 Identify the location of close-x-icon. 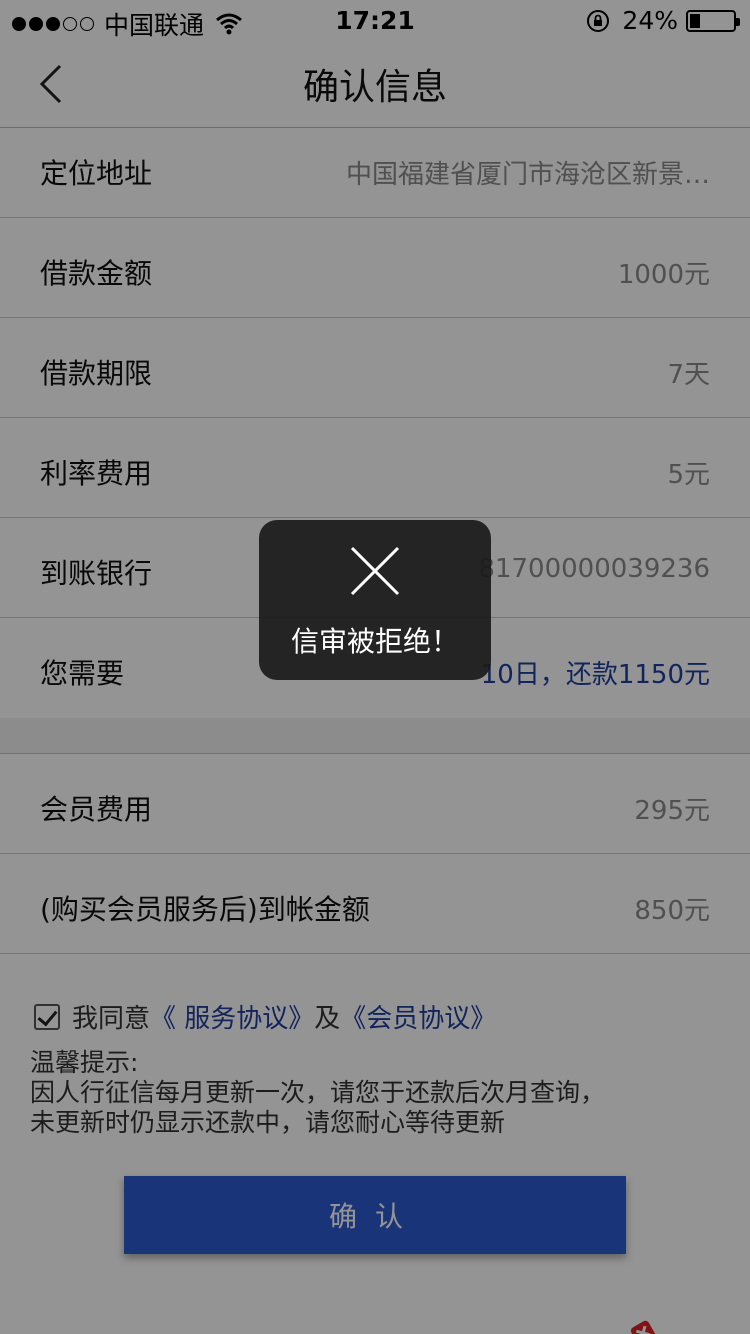
(375, 571).